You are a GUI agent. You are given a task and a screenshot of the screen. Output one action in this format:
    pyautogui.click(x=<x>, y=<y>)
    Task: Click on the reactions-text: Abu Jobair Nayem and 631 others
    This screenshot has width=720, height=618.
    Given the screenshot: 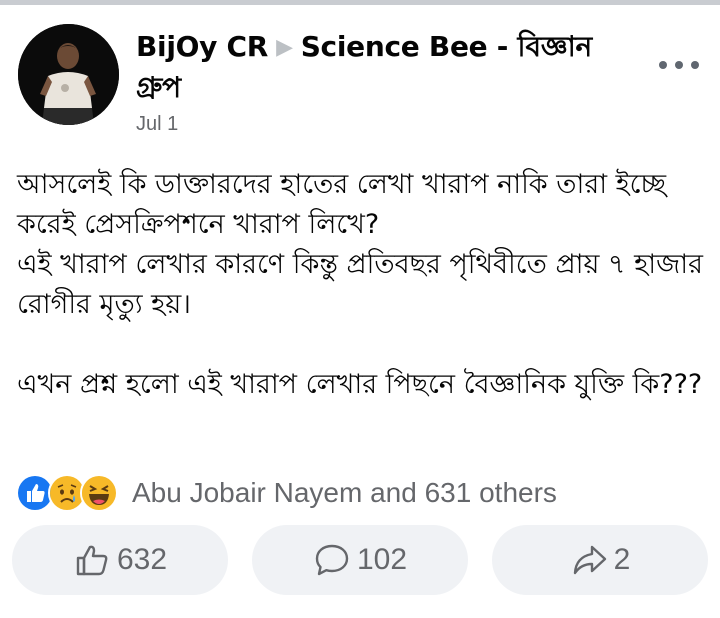 What is the action you would take?
    pyautogui.click(x=344, y=493)
    